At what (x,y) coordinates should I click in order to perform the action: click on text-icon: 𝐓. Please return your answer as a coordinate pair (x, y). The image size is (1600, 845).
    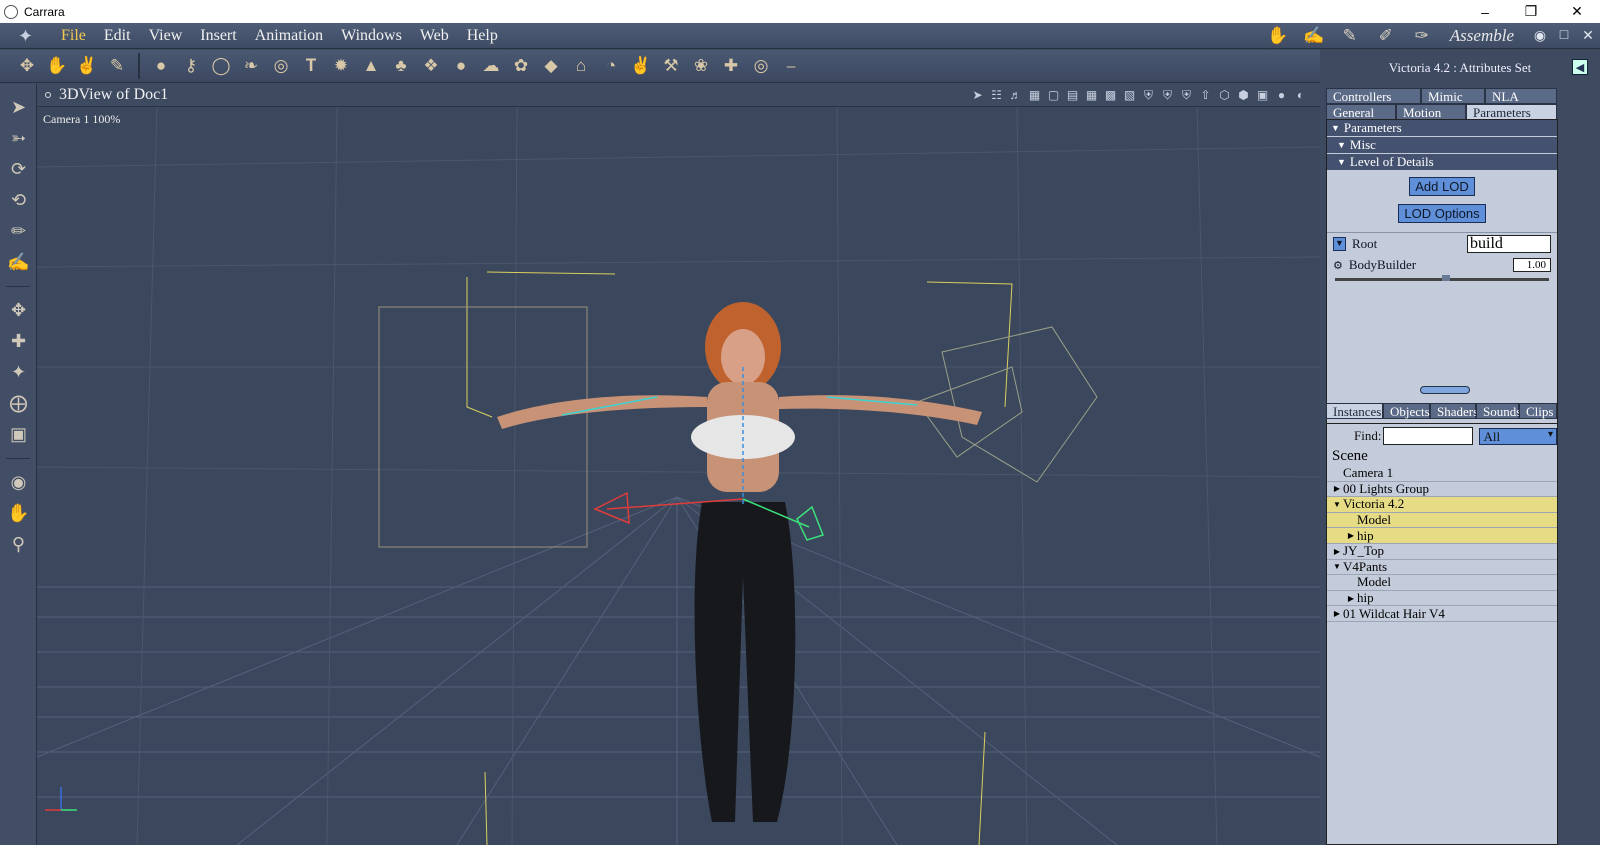
    Looking at the image, I should click on (311, 66).